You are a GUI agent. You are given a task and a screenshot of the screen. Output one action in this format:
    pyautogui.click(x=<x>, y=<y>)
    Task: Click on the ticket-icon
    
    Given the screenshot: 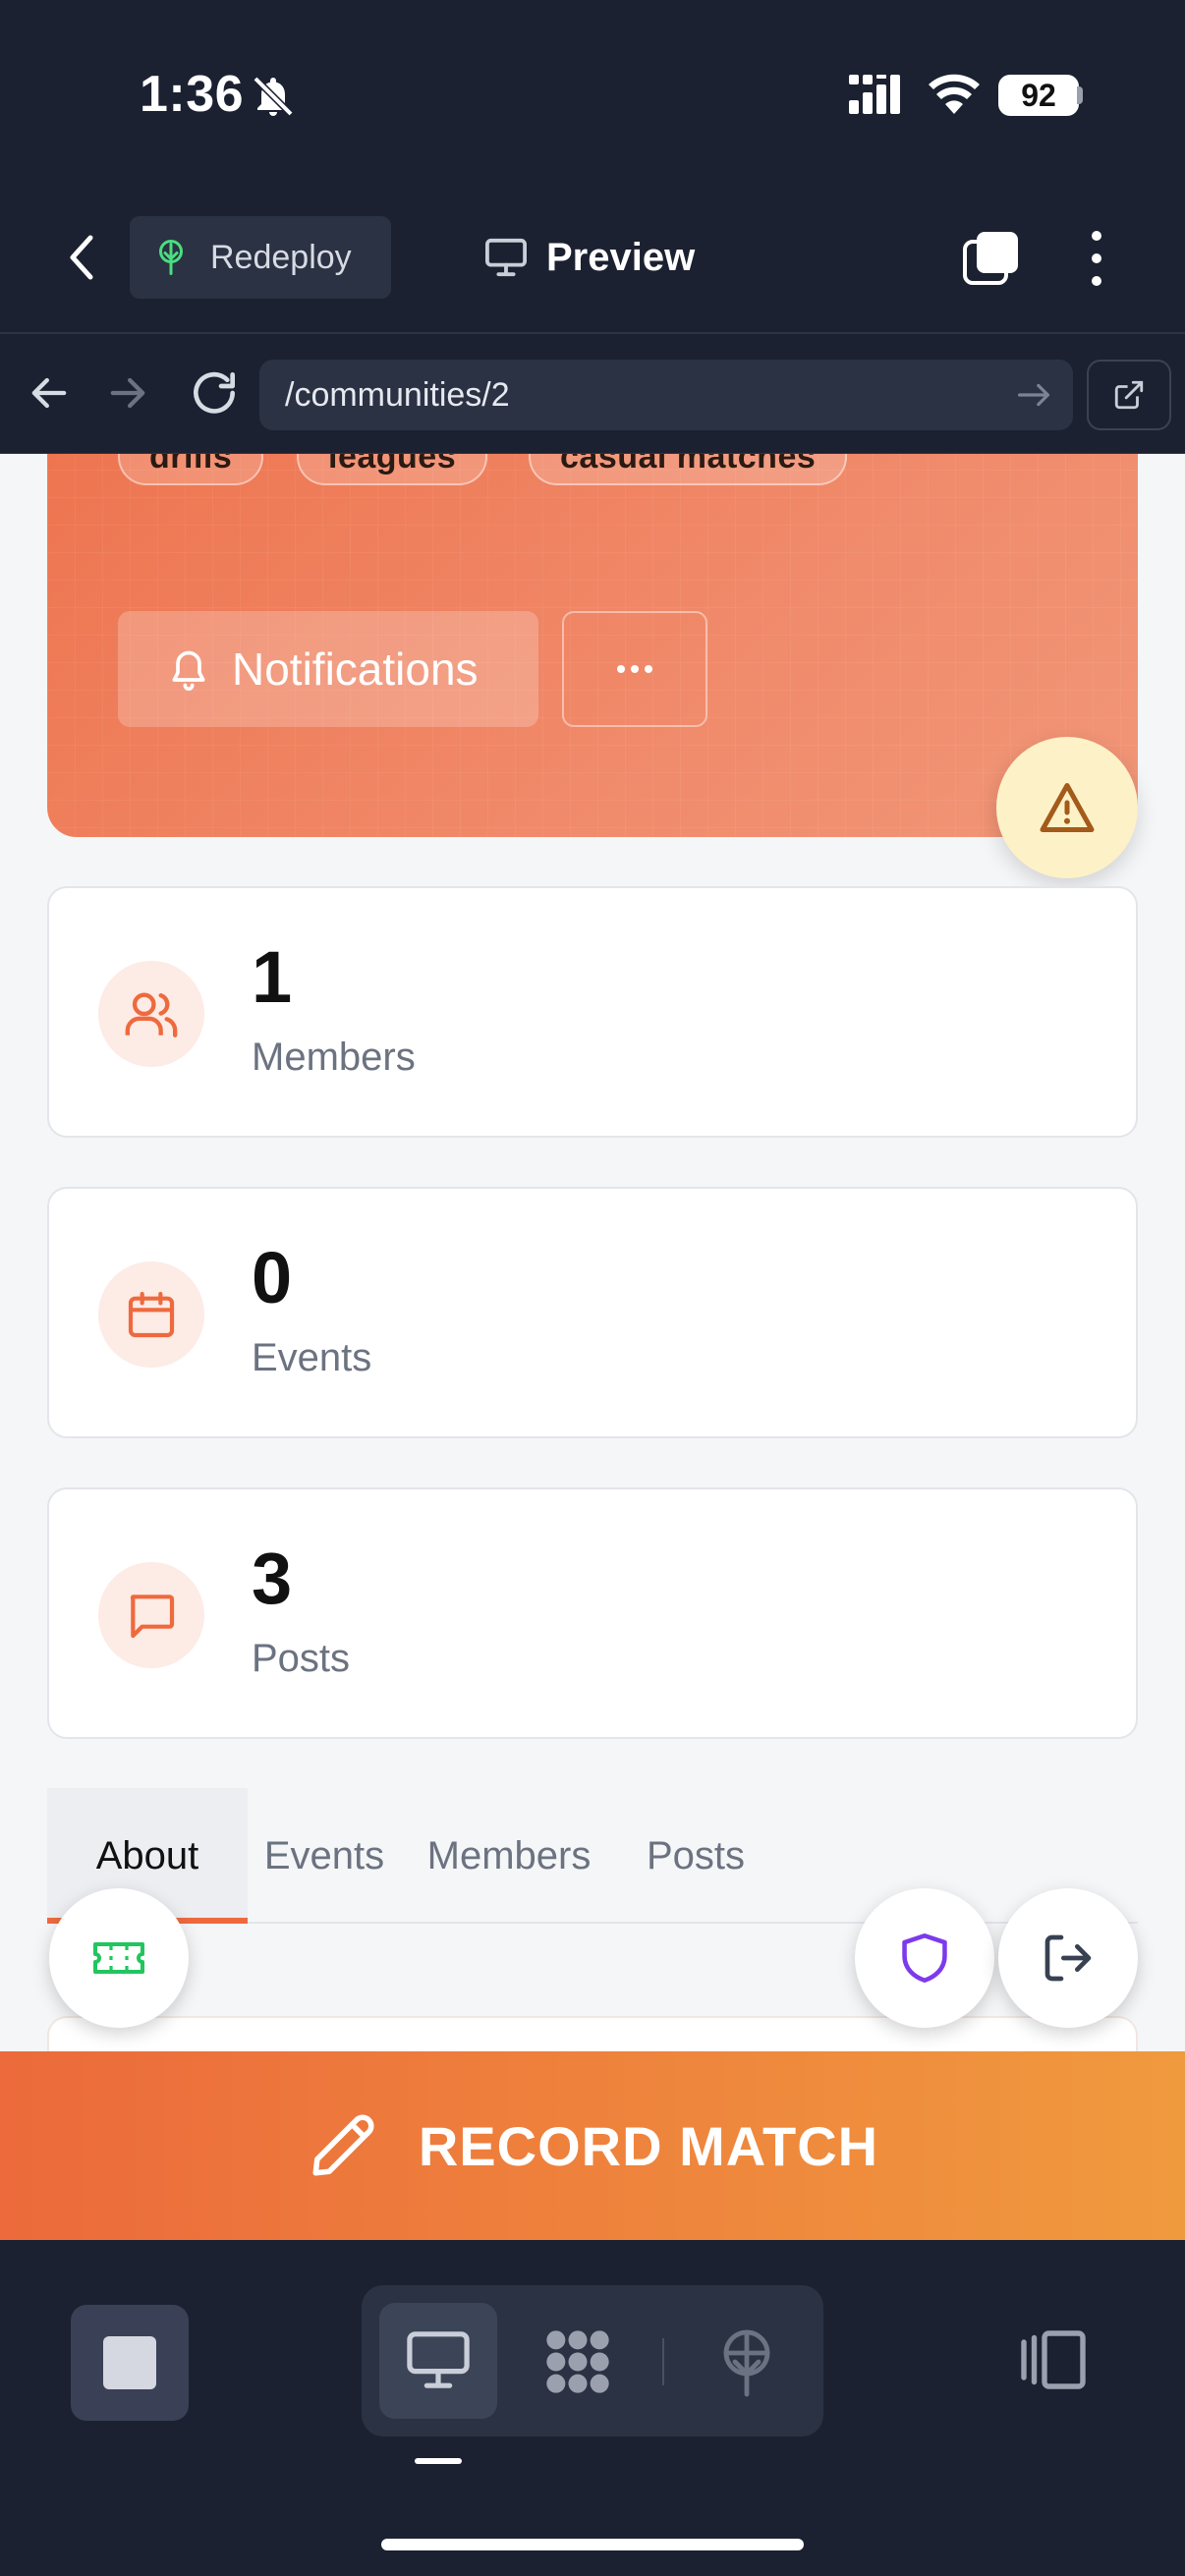 What is the action you would take?
    pyautogui.click(x=119, y=1958)
    